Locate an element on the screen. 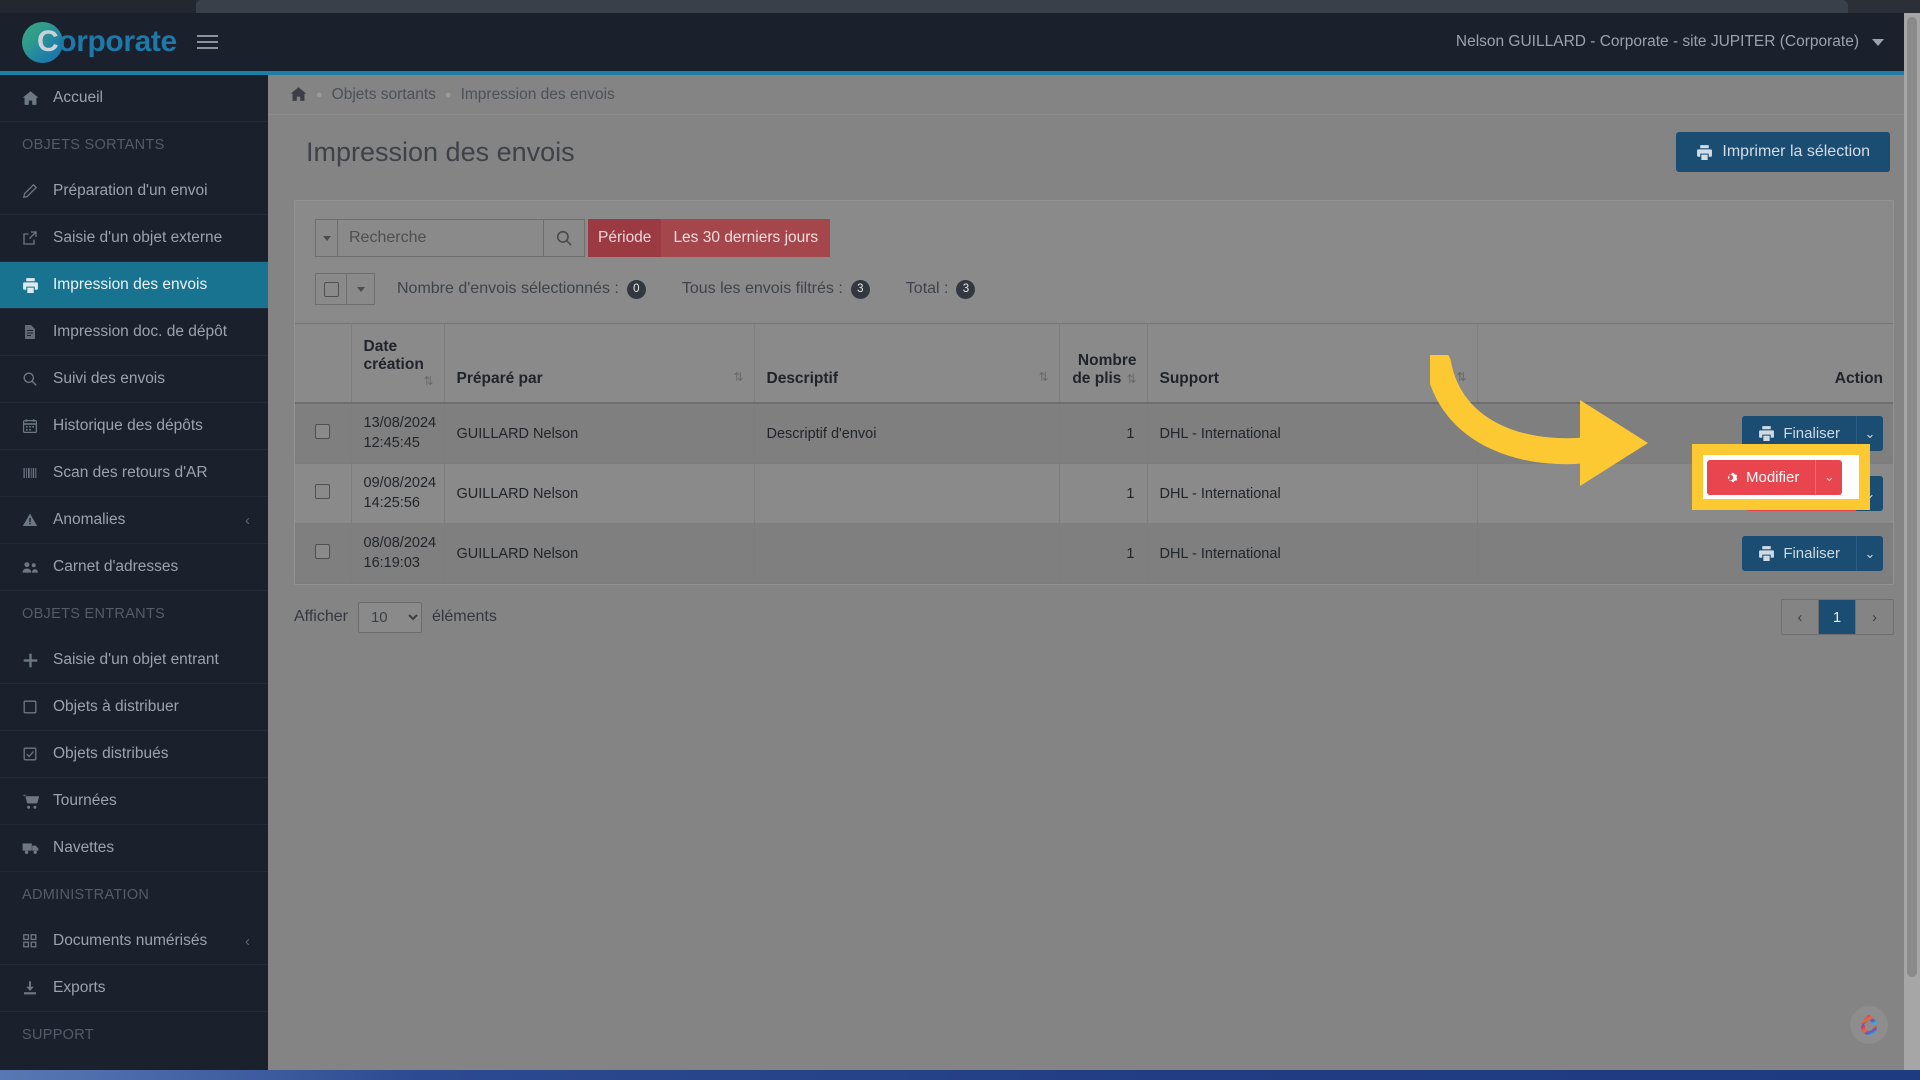 The width and height of the screenshot is (1920, 1080). sidebar-item-saisie-d-un-objet-externe: Saisie d'un objet externe is located at coordinates (134, 238).